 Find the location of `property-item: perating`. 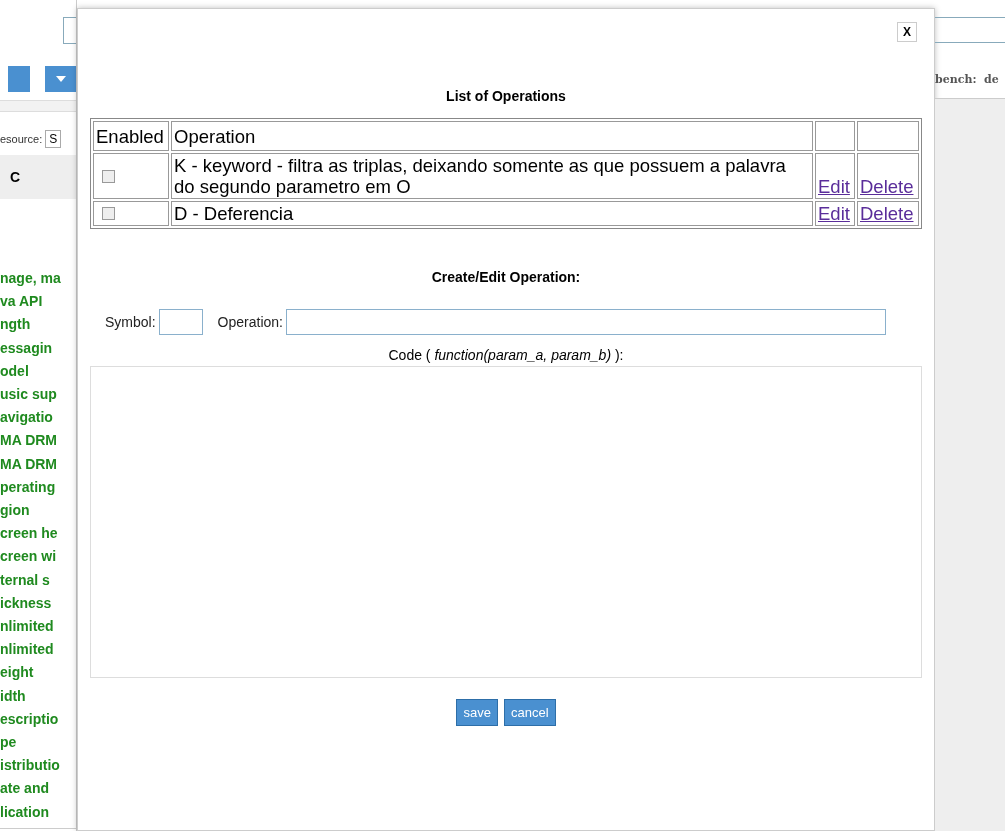

property-item: perating is located at coordinates (38, 487).